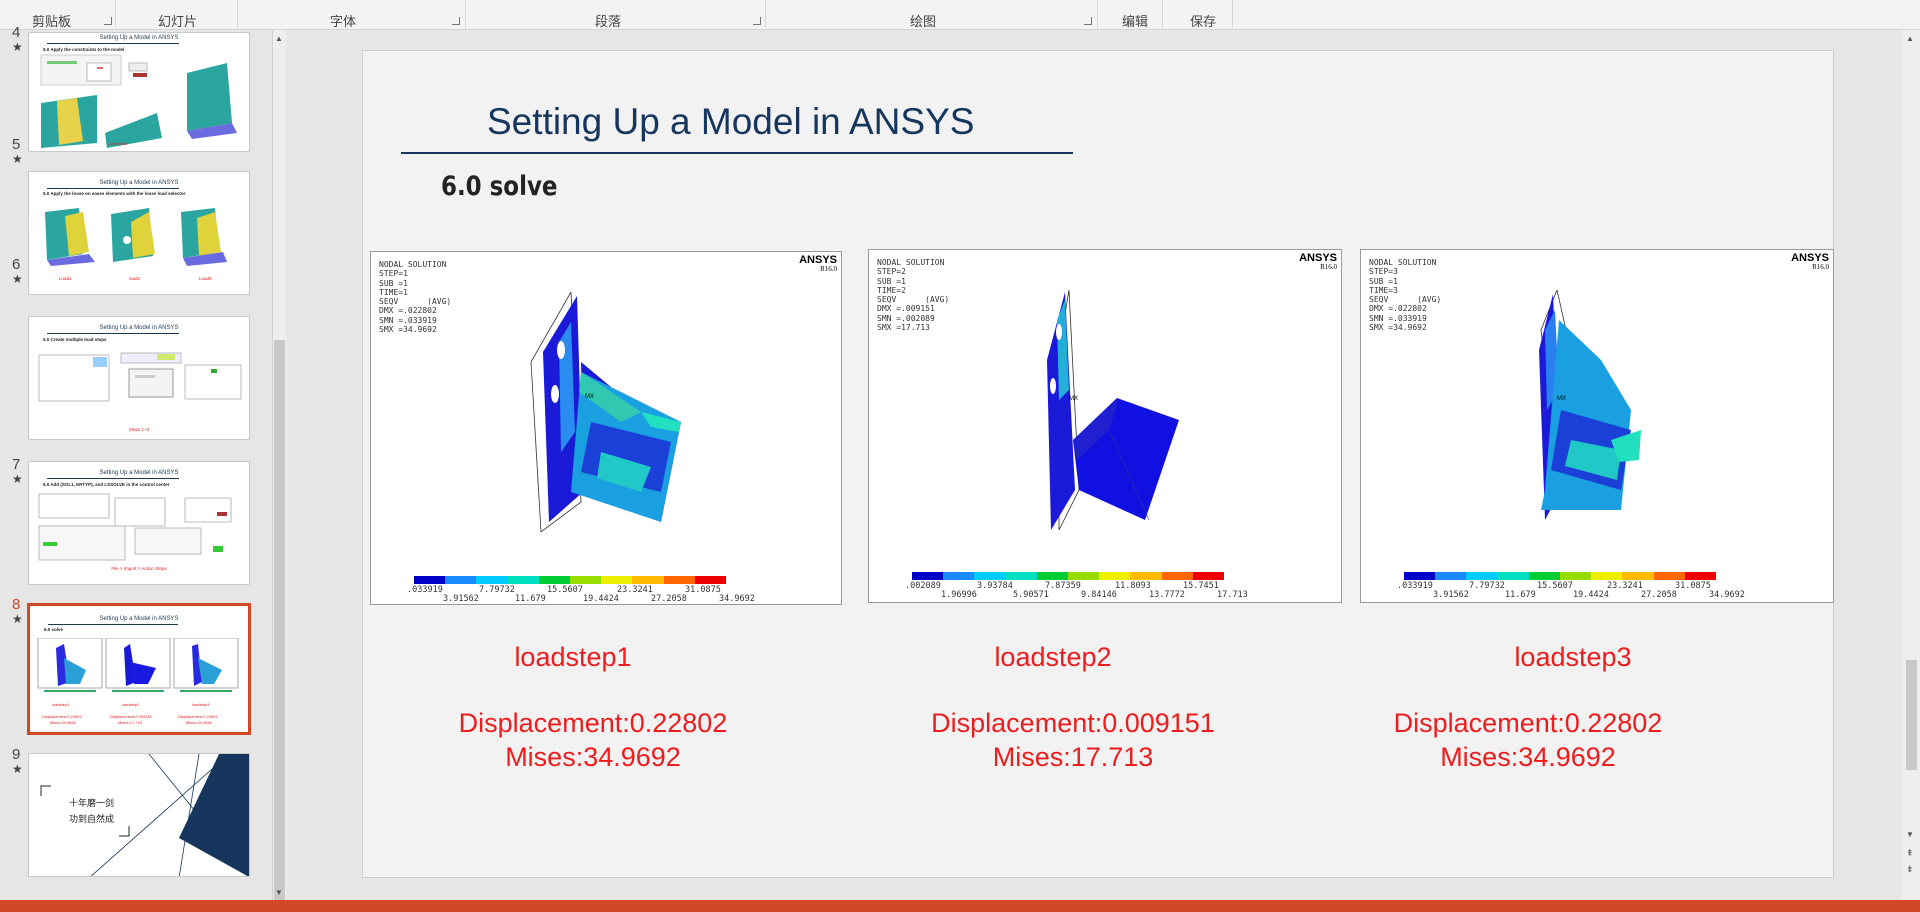  Describe the element at coordinates (61, 704) in the screenshot. I see `svg-text: loadstep1` at that location.